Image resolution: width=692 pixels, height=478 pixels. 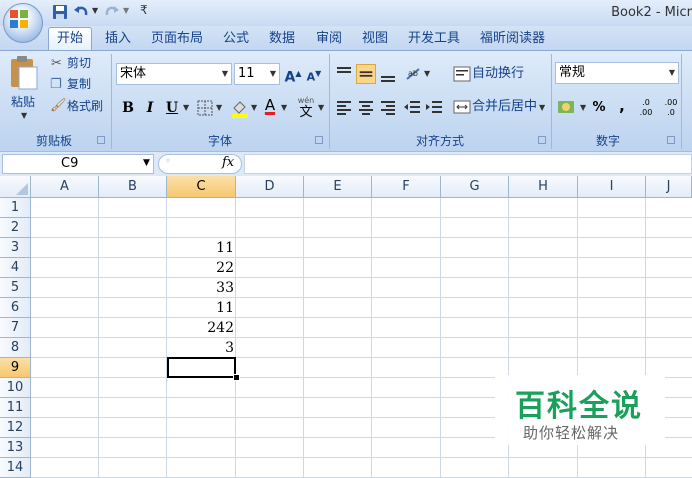 What do you see at coordinates (599, 108) in the screenshot?
I see `percent-style-button: %` at bounding box center [599, 108].